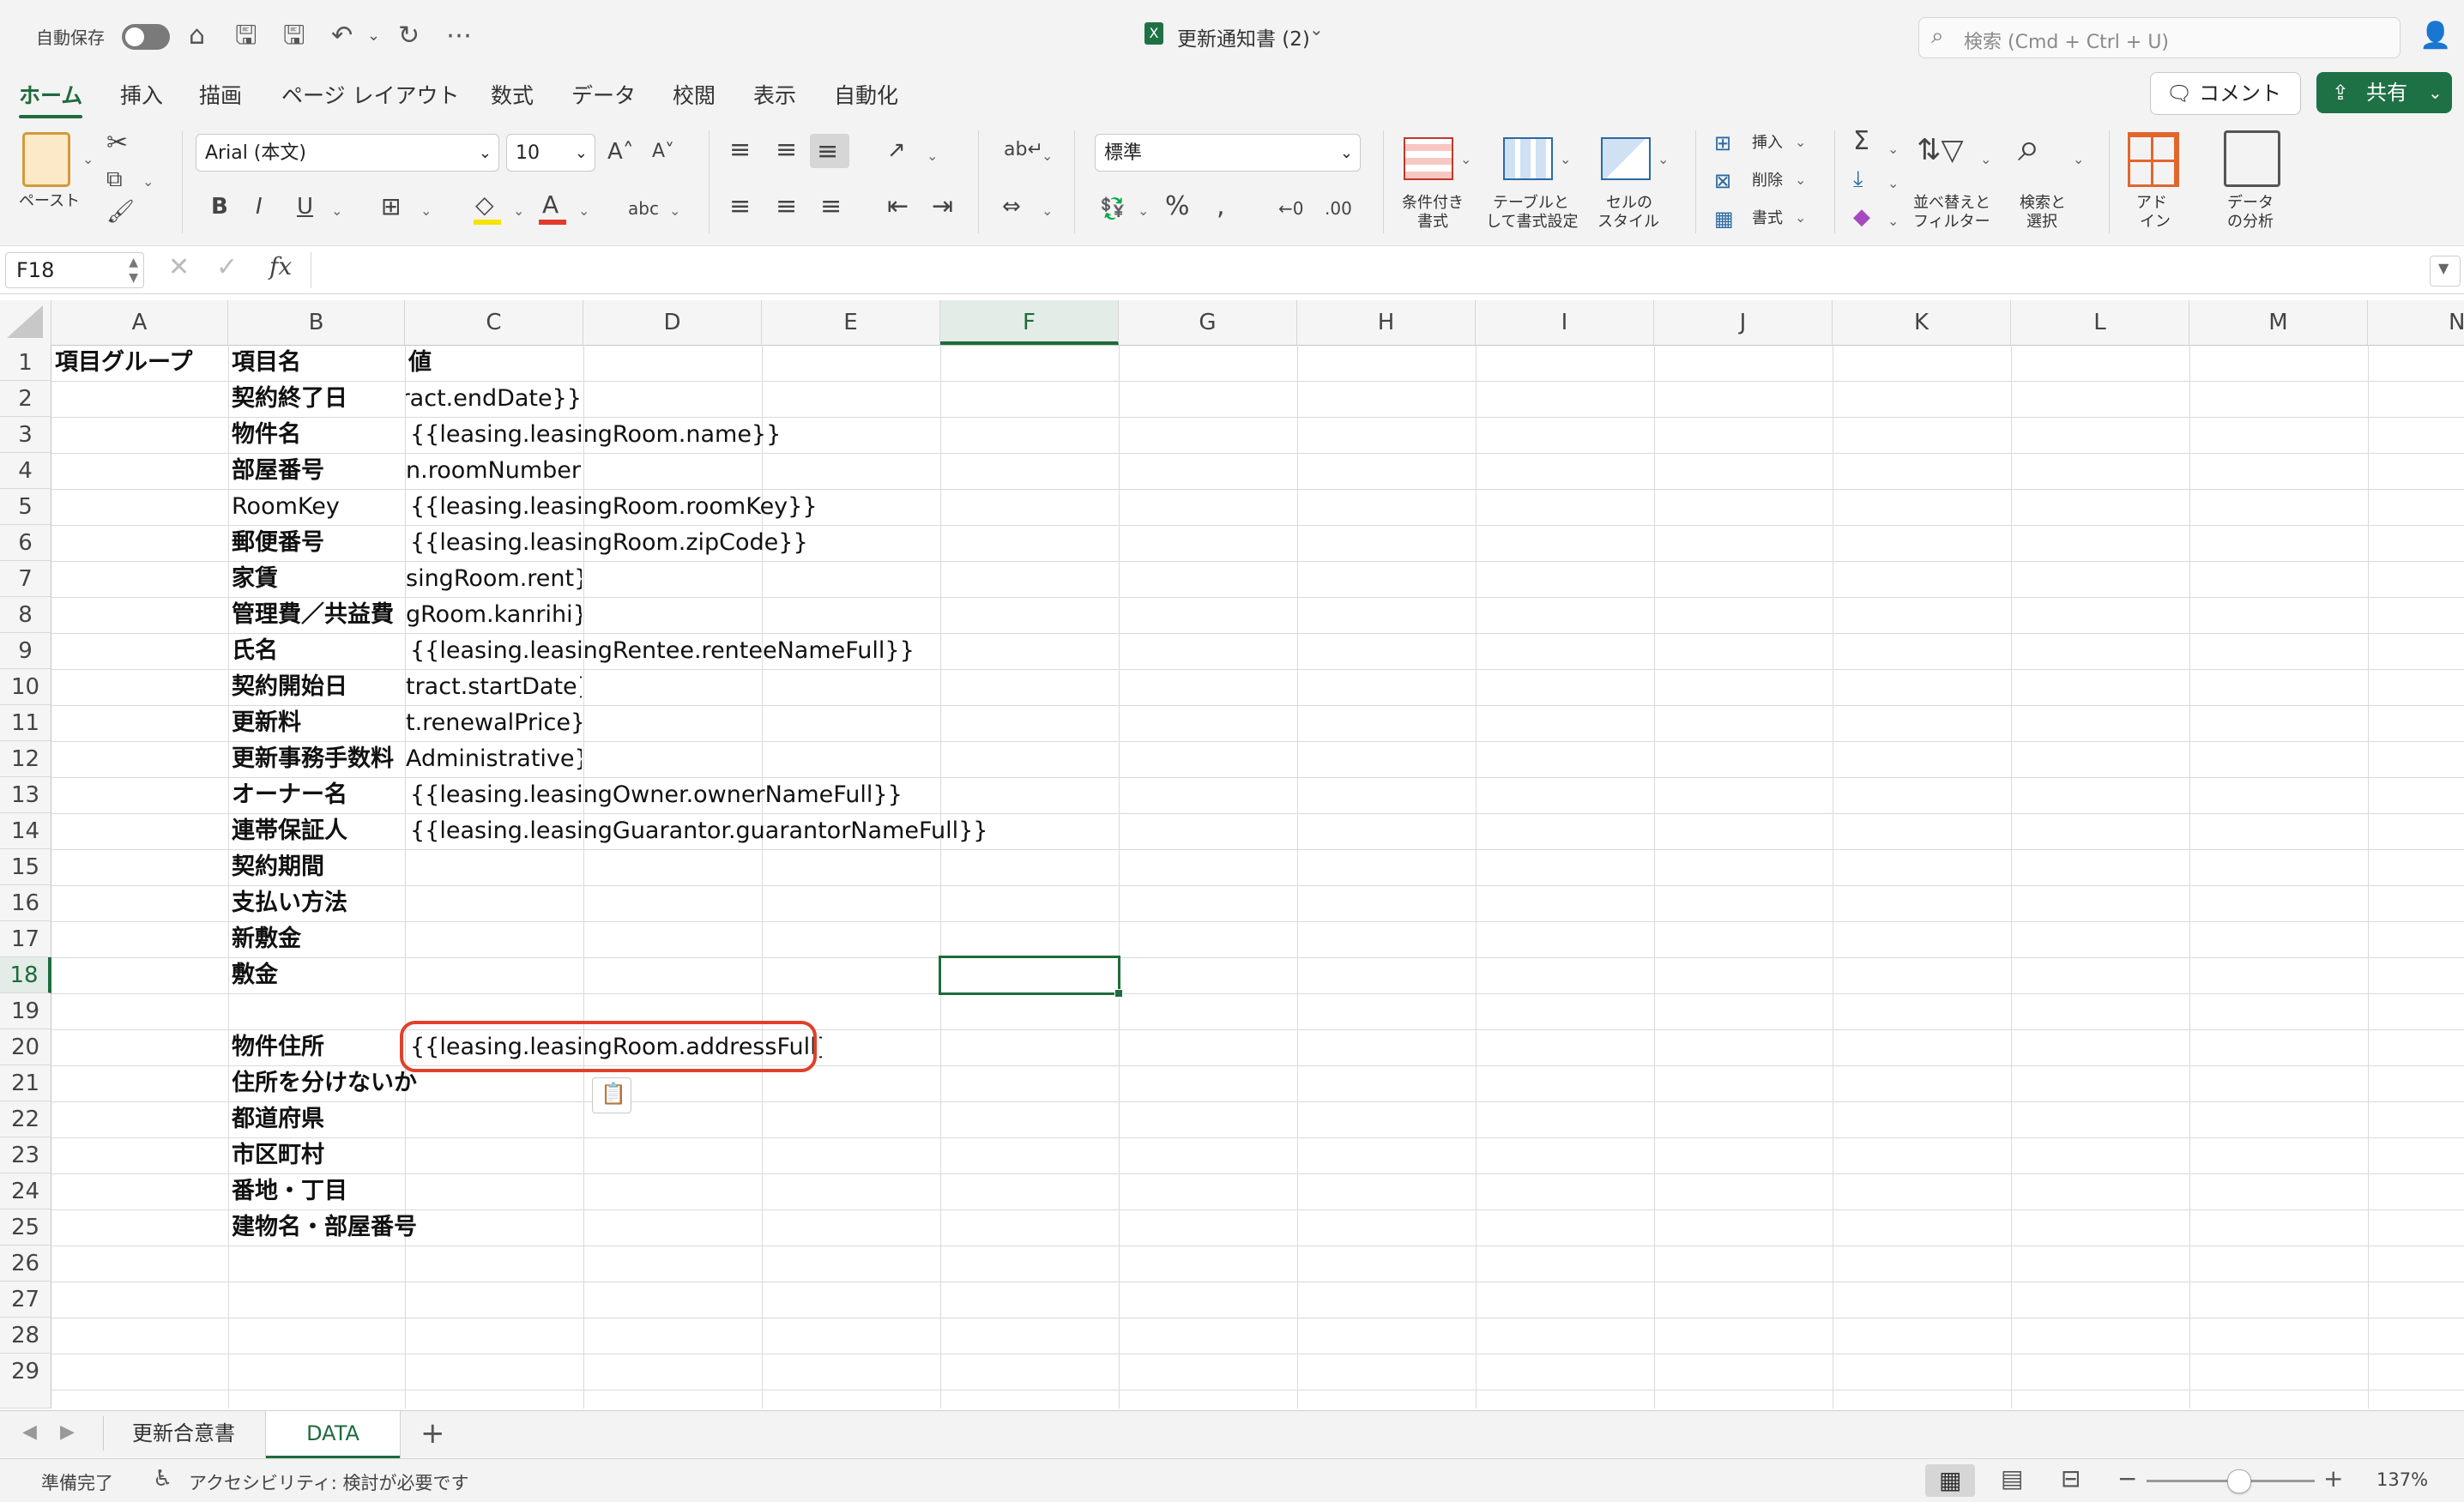 The image size is (2464, 1502). I want to click on analyze-data-icon, so click(2252, 158).